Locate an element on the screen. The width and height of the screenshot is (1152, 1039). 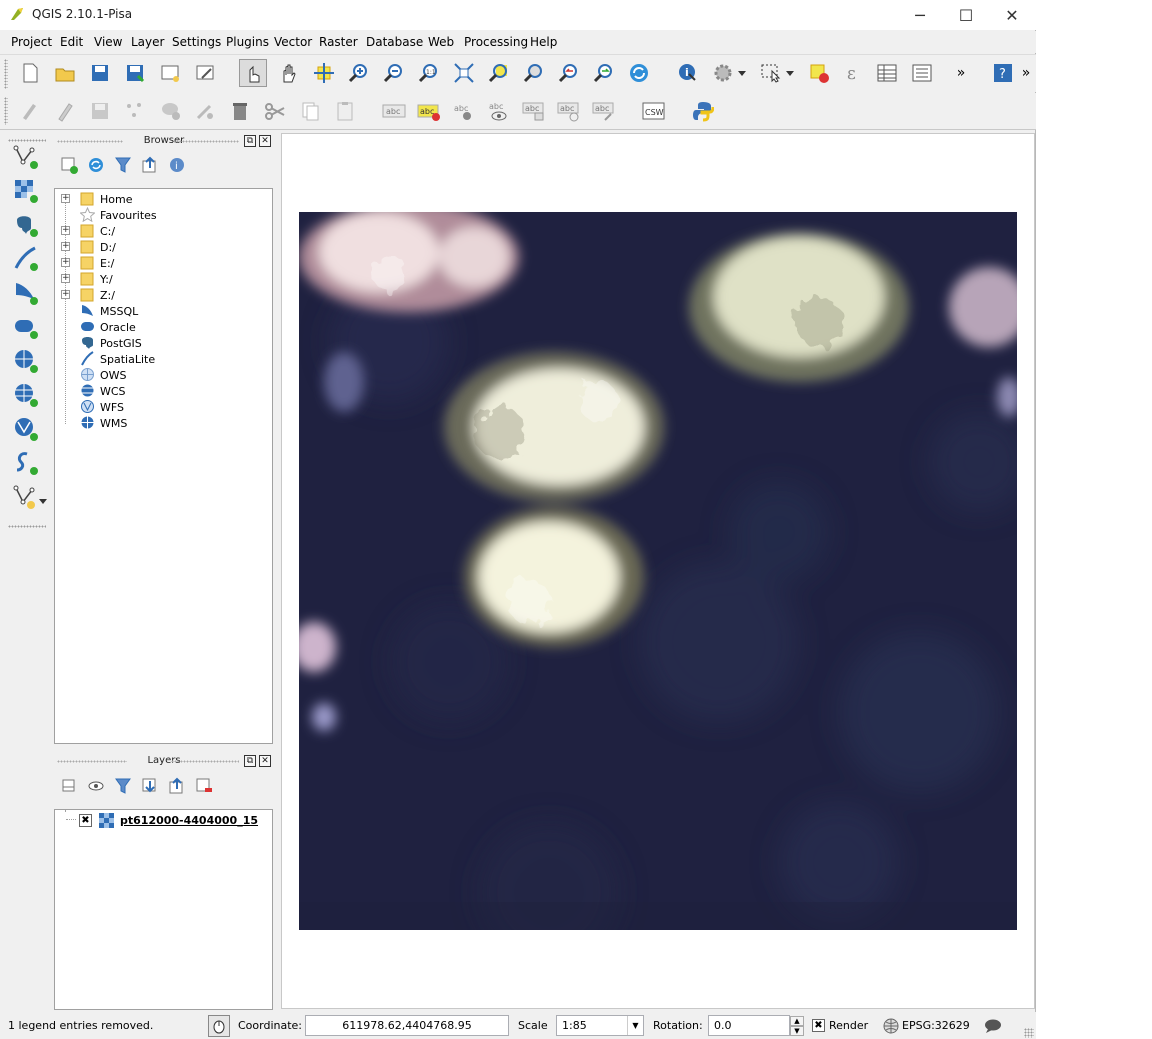
delete-selected-icon is located at coordinates (240, 111).